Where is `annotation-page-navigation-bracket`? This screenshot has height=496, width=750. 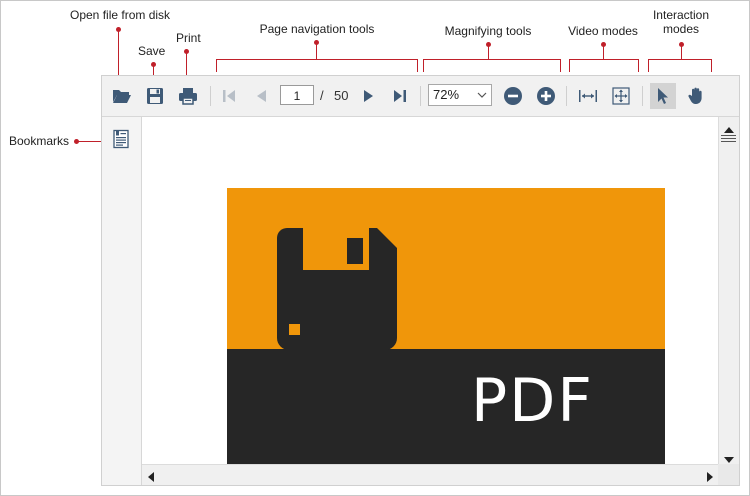
annotation-page-navigation-bracket is located at coordinates (317, 65).